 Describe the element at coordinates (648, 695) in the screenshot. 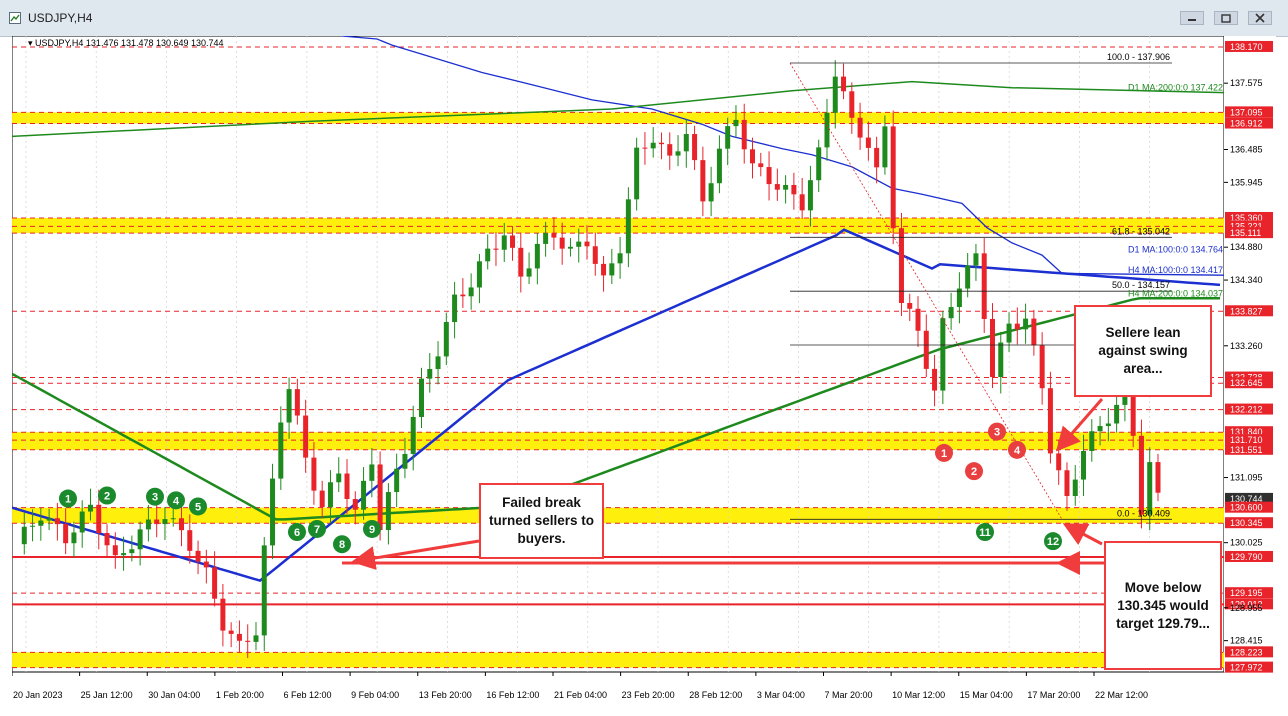

I see `date-tick-label: 23 Feb 20:00` at that location.